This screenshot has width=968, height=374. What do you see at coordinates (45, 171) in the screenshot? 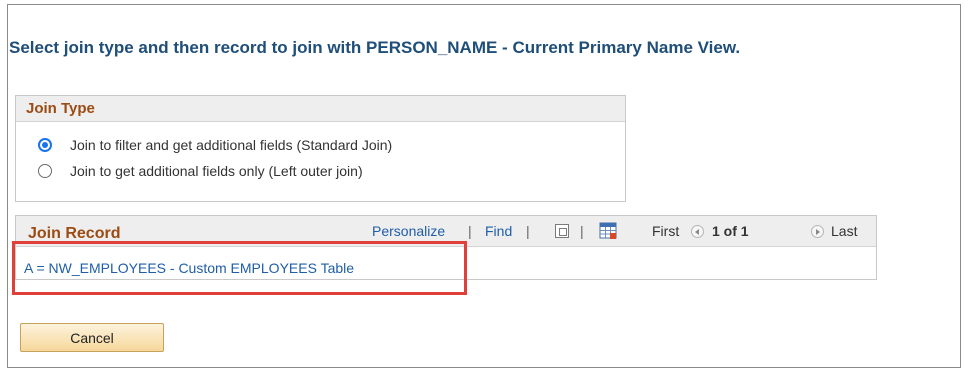
I see `radio-button` at bounding box center [45, 171].